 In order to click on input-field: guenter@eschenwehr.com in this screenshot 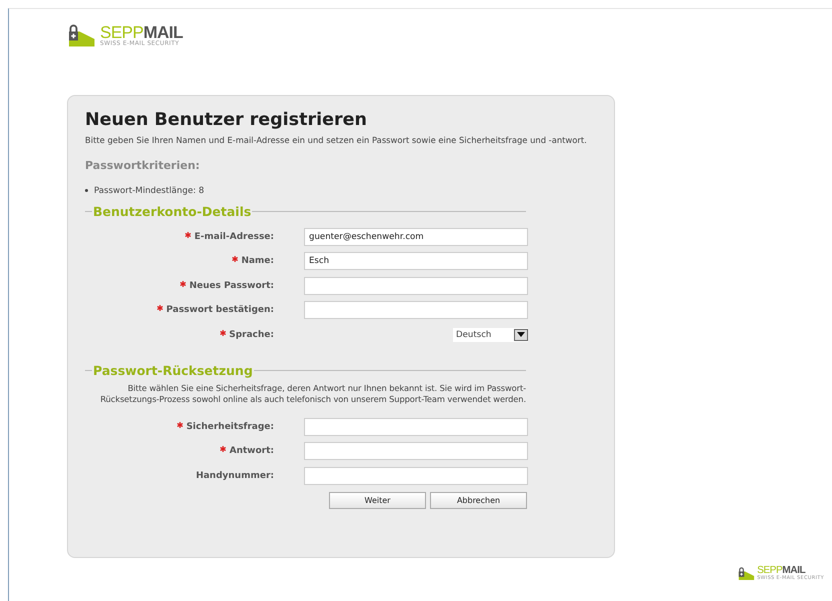, I will do `click(416, 237)`.